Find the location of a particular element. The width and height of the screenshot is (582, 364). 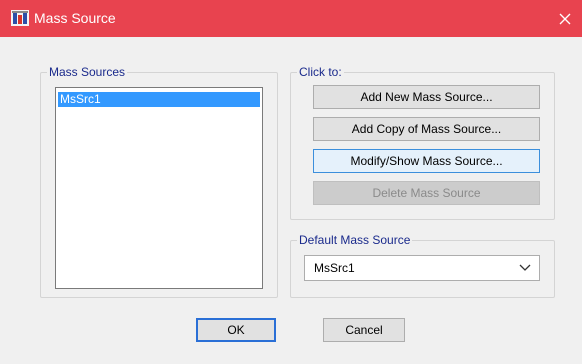

default-mass-source-select: MsSrc1 is located at coordinates (422, 268).